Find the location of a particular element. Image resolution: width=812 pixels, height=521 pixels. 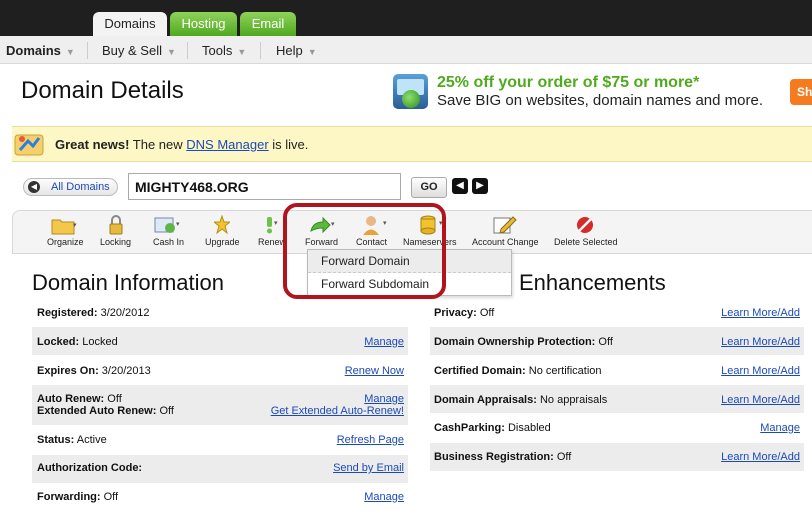

megaphone-icon is located at coordinates (29, 145).